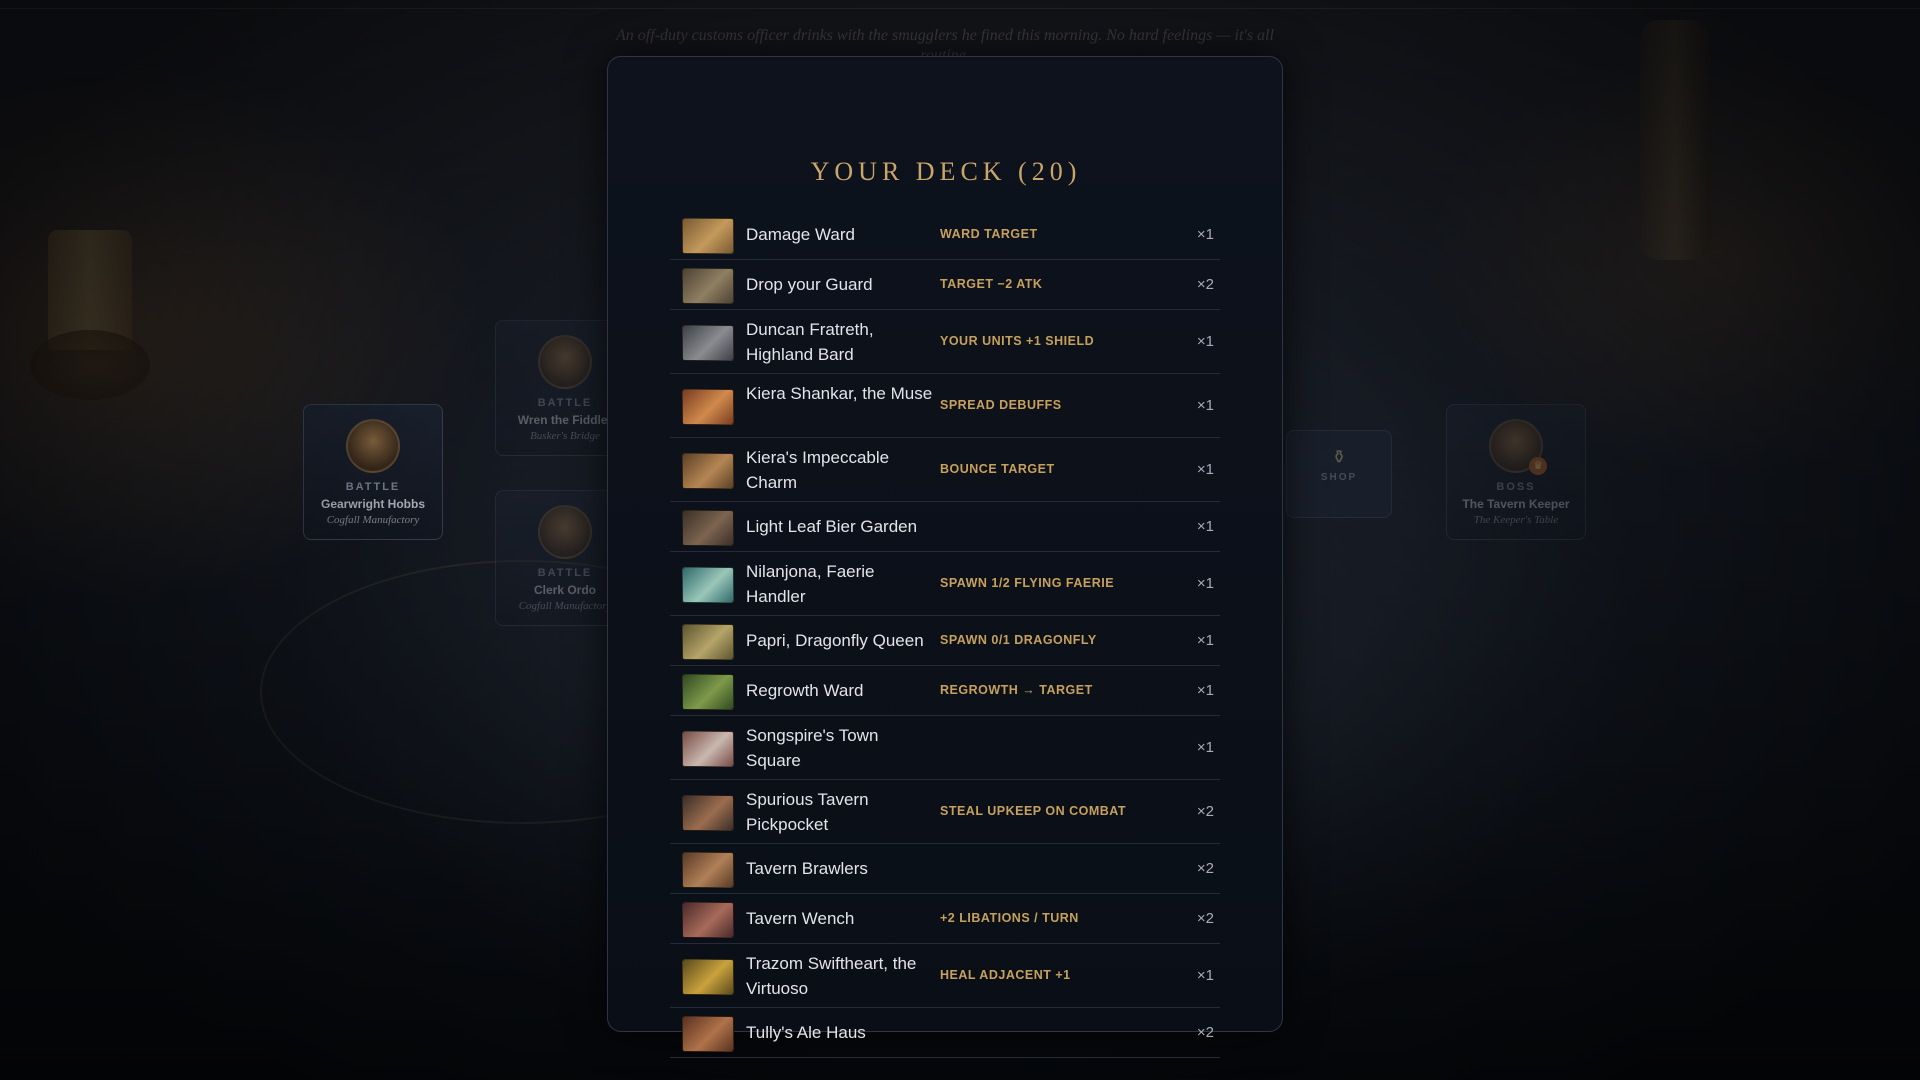 This screenshot has height=1080, width=1920. What do you see at coordinates (1018, 640) in the screenshot?
I see `card-ability: SPAWN 0/1 DRAGONFLY` at bounding box center [1018, 640].